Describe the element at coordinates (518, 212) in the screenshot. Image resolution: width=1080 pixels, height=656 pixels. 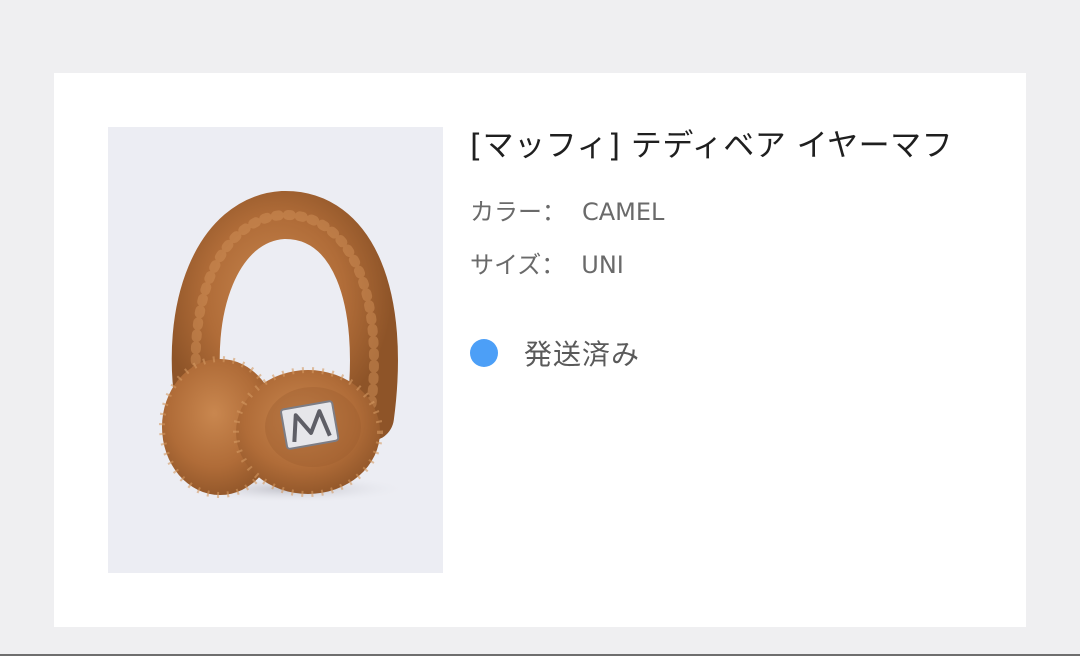
I see `color-label: カラー：` at that location.